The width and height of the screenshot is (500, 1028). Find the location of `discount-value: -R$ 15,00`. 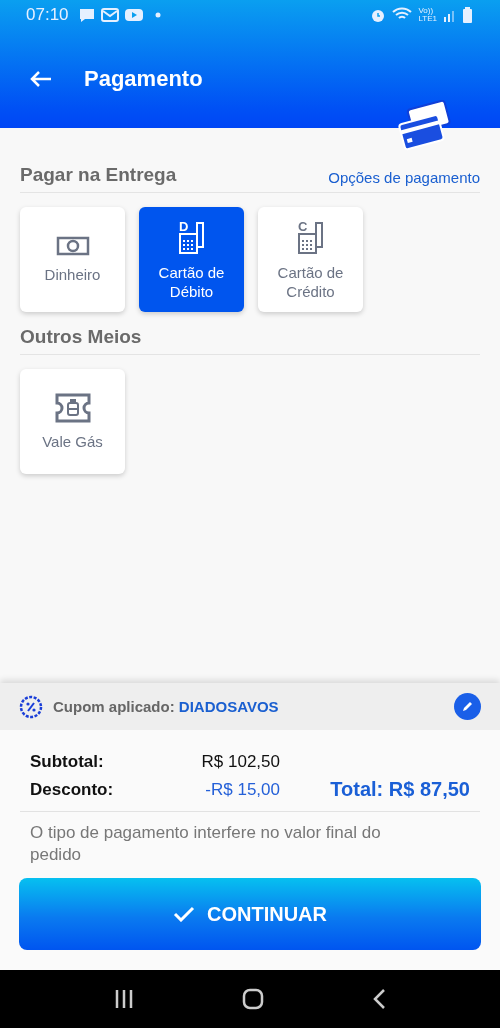

discount-value: -R$ 15,00 is located at coordinates (242, 789).